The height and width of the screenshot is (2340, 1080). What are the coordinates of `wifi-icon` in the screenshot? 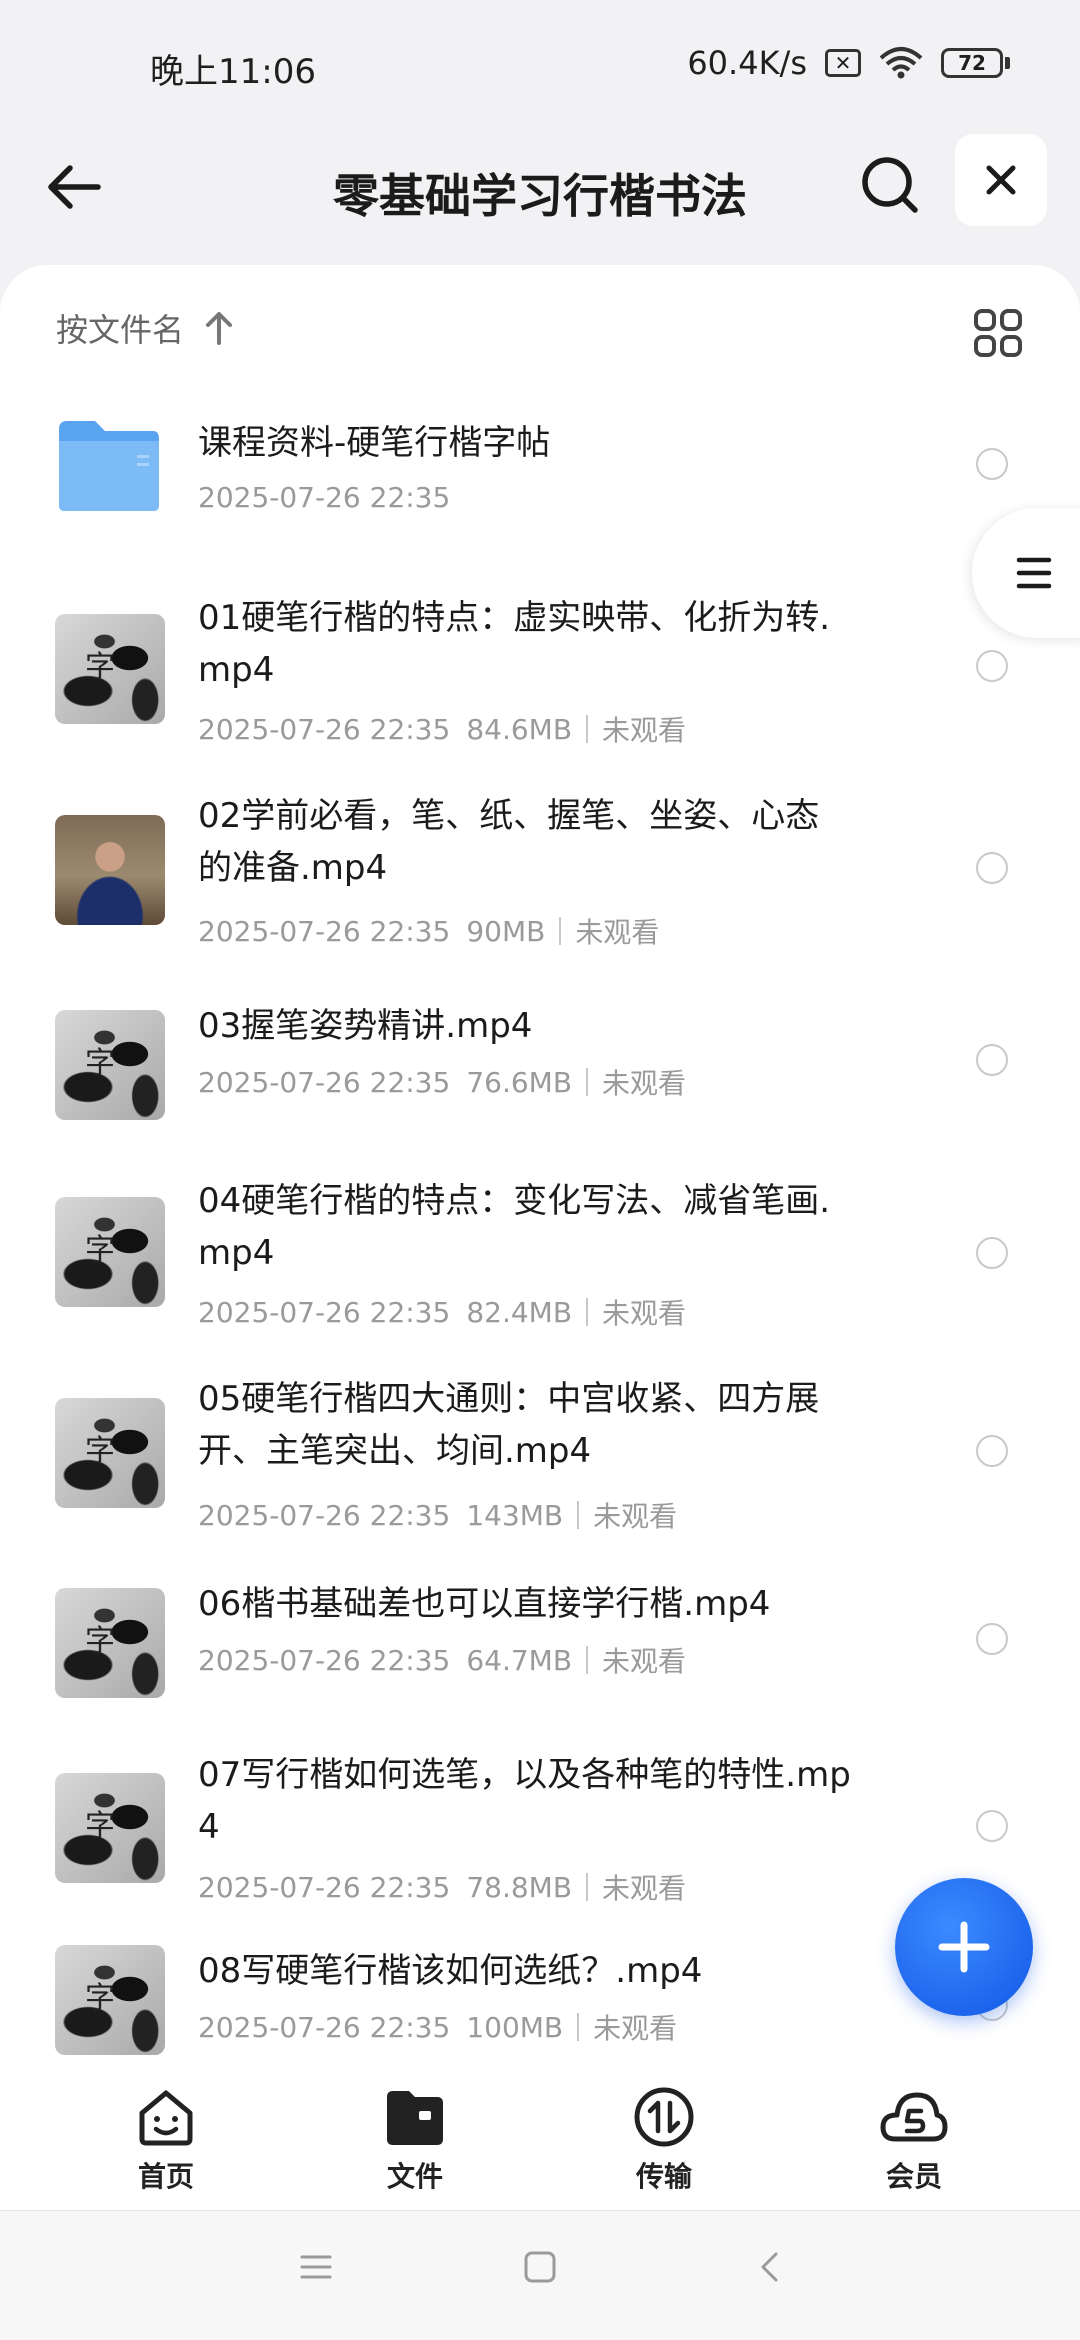 It's located at (901, 63).